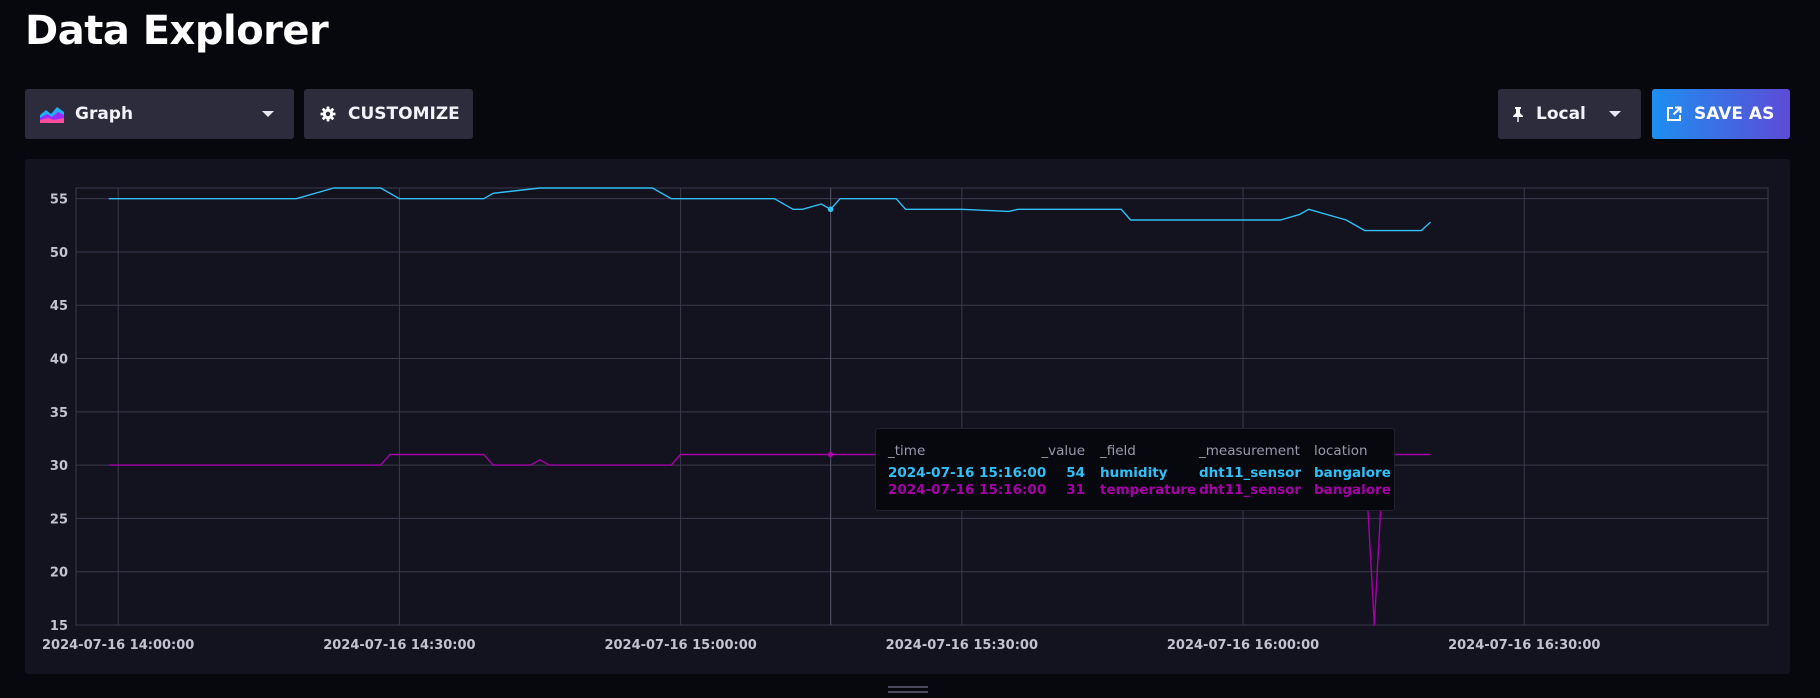 The image size is (1820, 698). Describe the element at coordinates (680, 645) in the screenshot. I see `x-tick-label: 2024-07-16 15:00:00` at that location.